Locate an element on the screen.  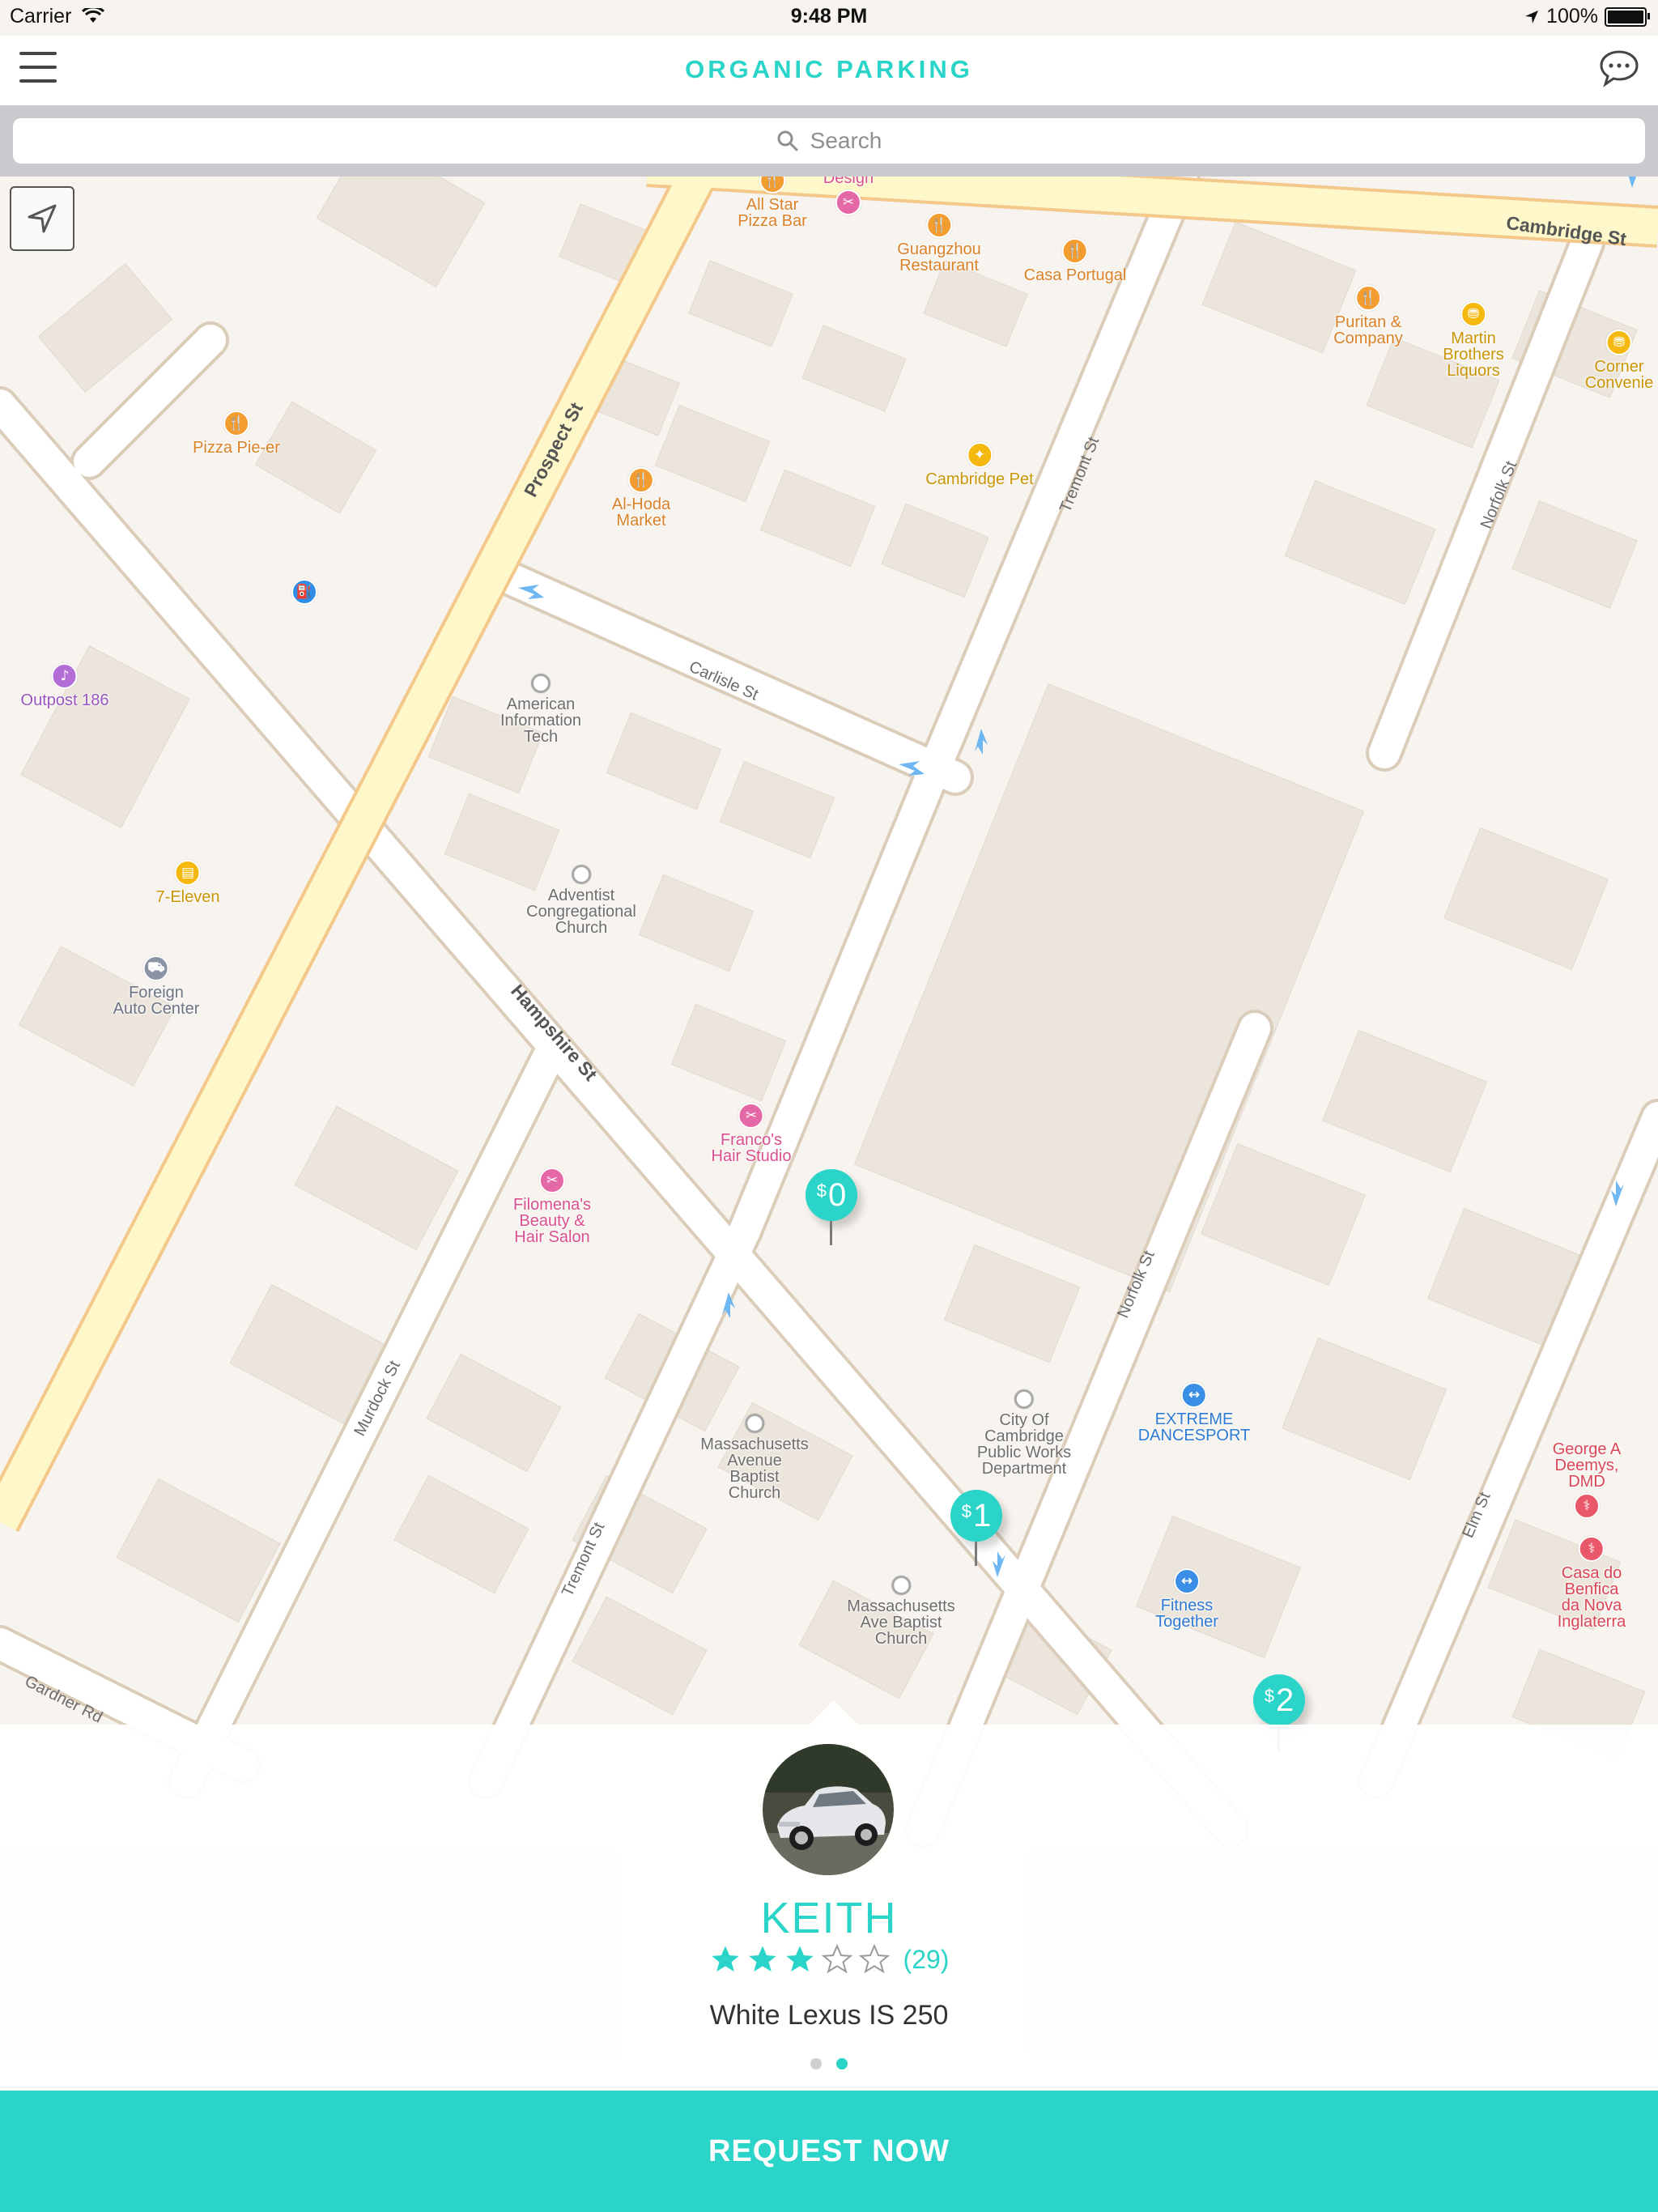
poi-foreign-auto-center: ⛟ Foreign Auto Center is located at coordinates (156, 986).